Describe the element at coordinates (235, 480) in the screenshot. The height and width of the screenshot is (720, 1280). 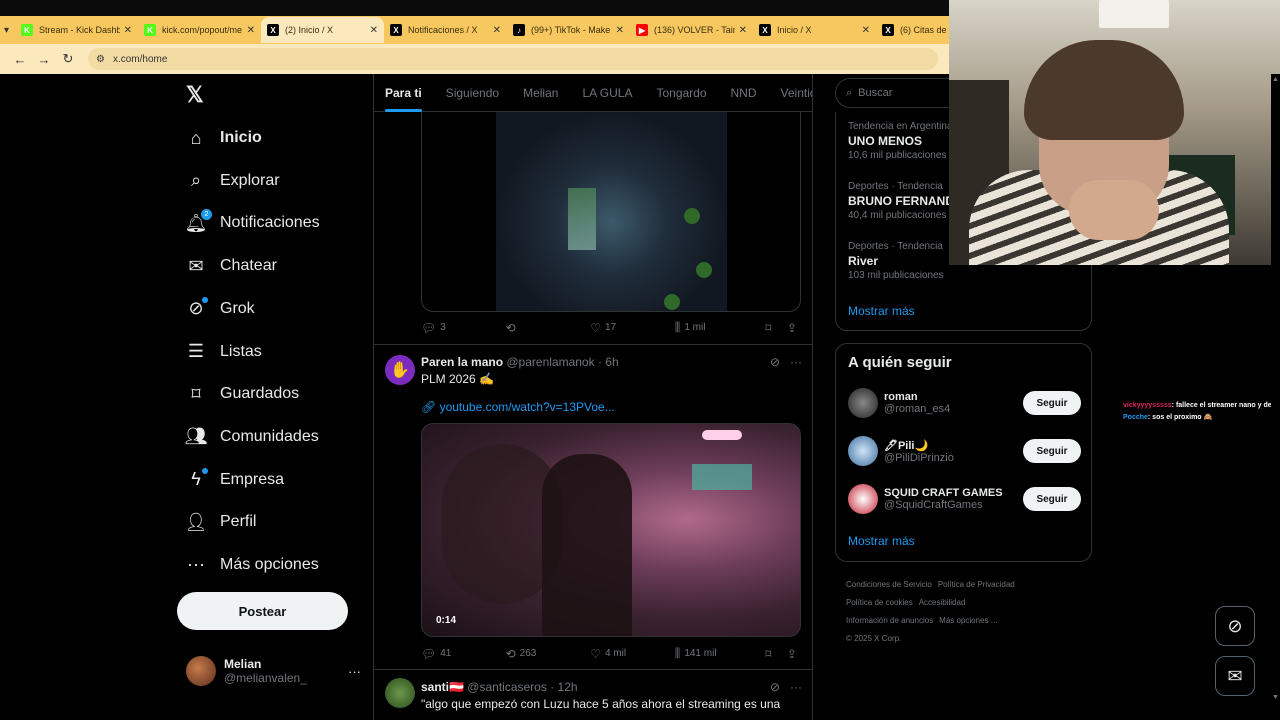
I see `nav-item-empresa: ϟ Empresa` at that location.